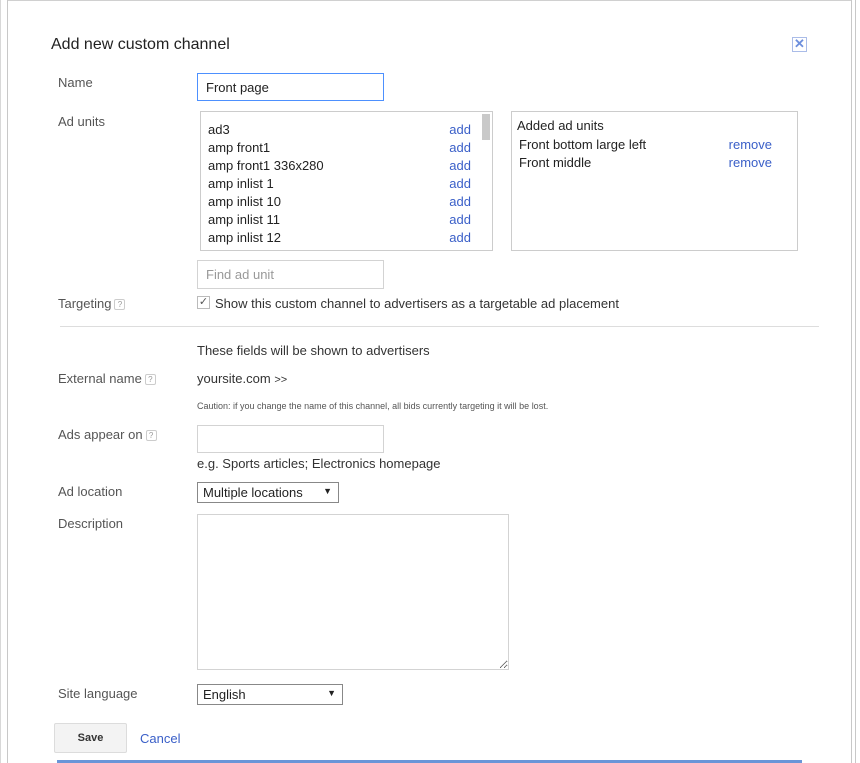  I want to click on dialog-title: Add new custom channel, so click(140, 44).